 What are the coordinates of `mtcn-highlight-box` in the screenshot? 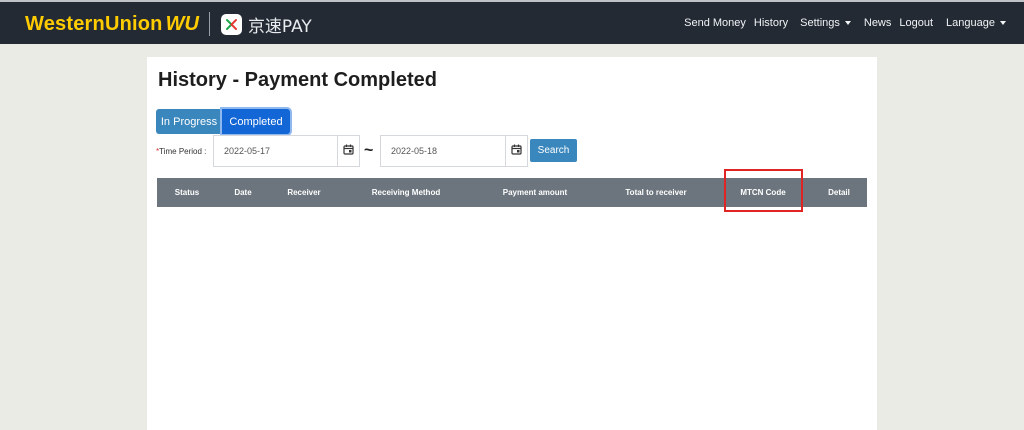 It's located at (763, 190).